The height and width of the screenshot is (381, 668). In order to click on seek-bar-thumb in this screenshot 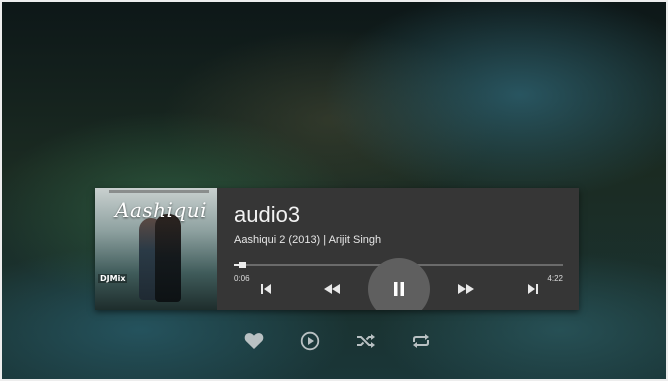, I will do `click(242, 265)`.